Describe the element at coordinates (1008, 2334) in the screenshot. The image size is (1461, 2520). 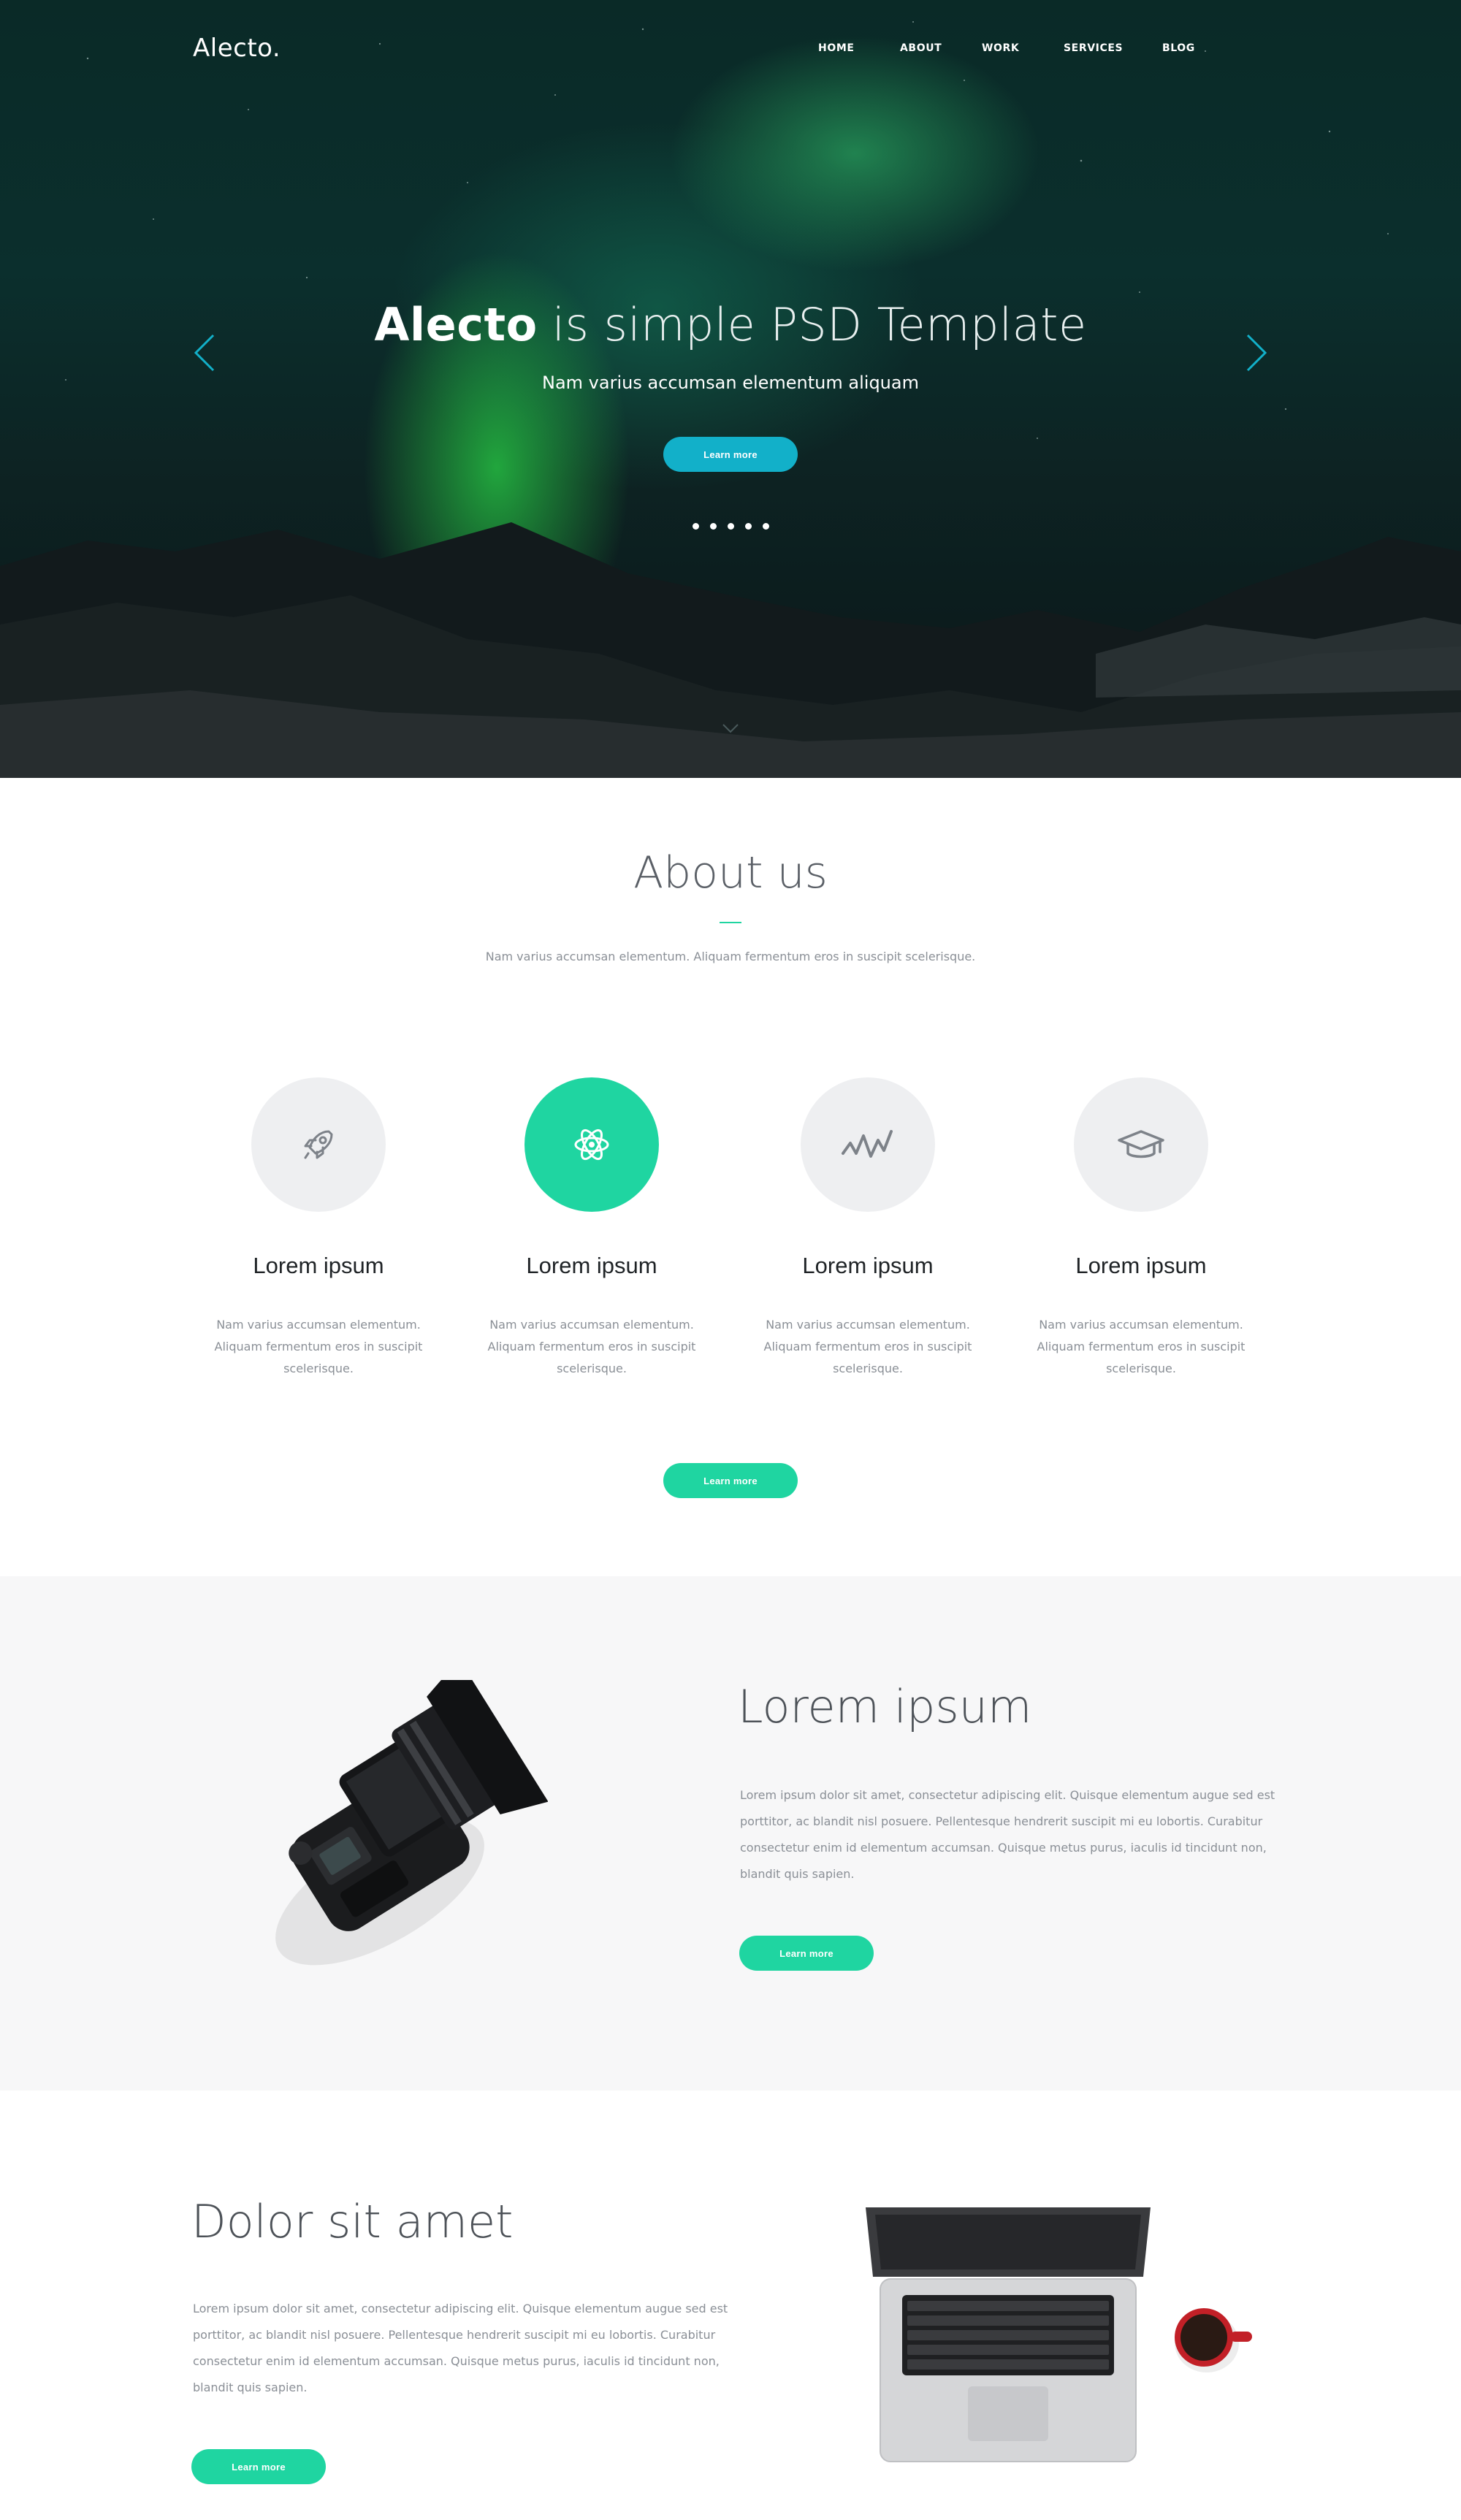
I see `laptop-image` at that location.